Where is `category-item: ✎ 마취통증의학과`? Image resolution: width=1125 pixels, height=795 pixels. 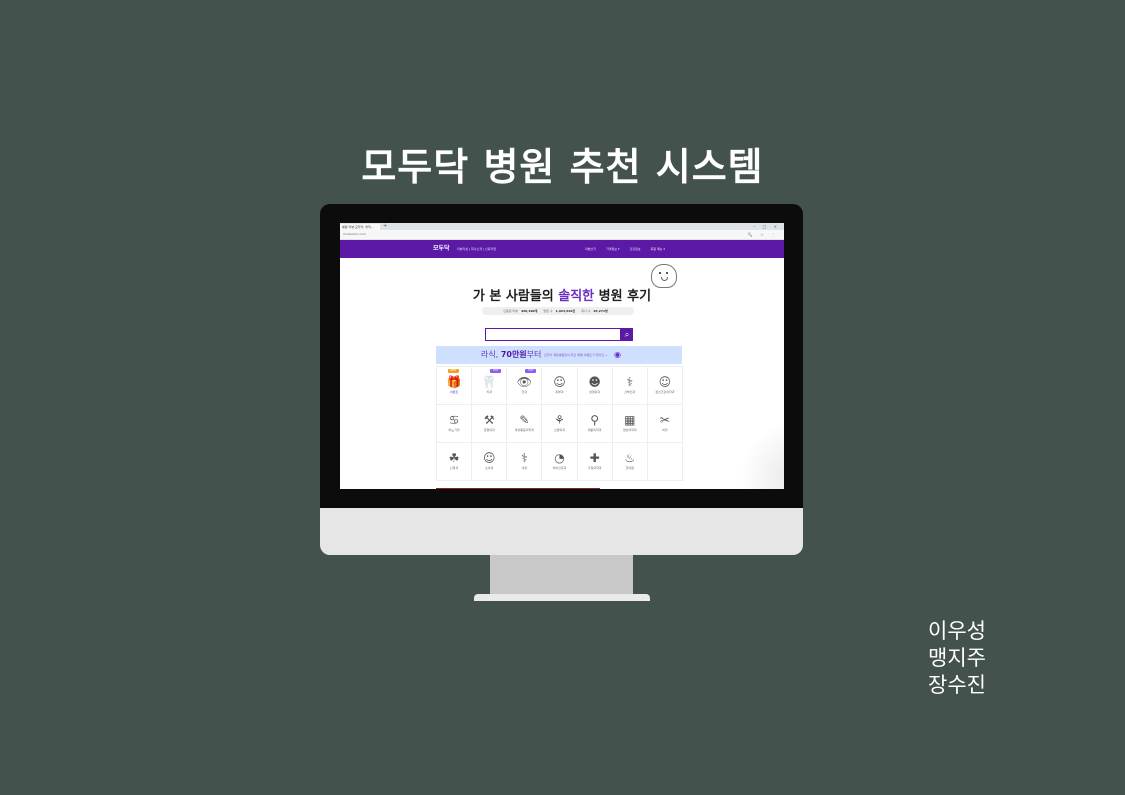
category-item: ✎ 마취통증의학과 is located at coordinates (525, 424).